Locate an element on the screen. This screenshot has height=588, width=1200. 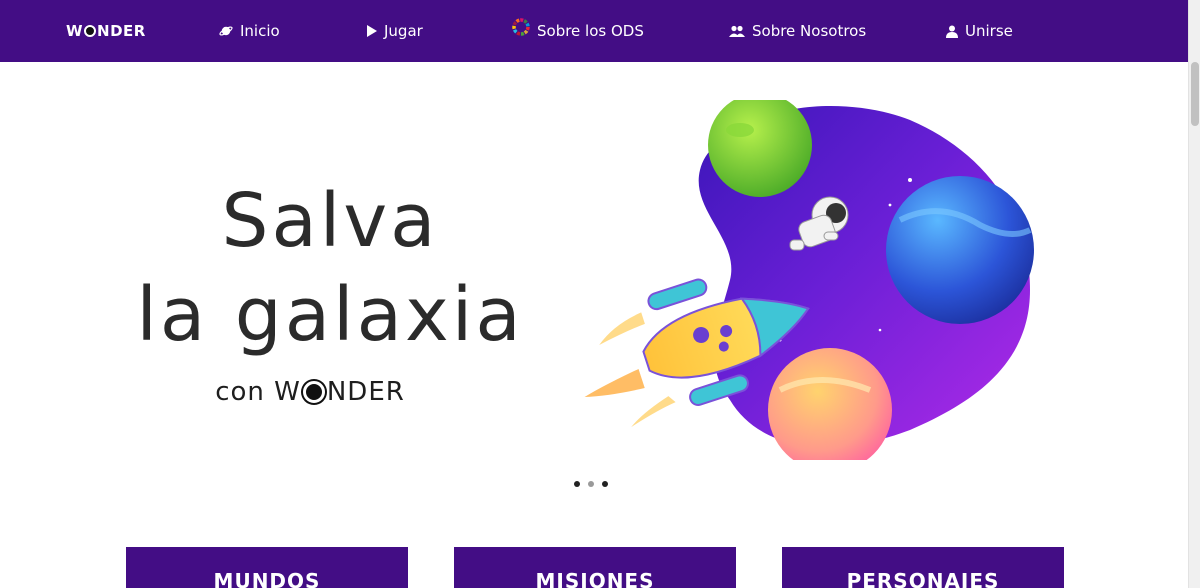
card-personajes: PERSONAJES is located at coordinates (923, 567).